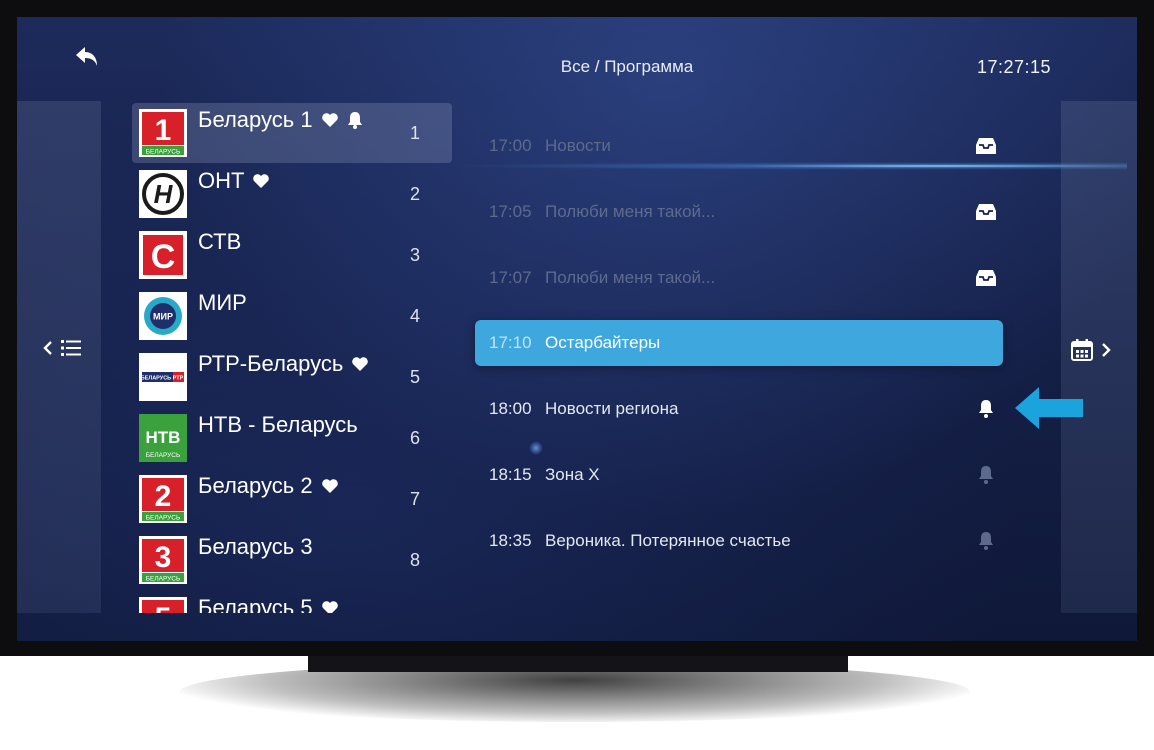 Image resolution: width=1154 pixels, height=750 pixels. Describe the element at coordinates (510, 342) in the screenshot. I see `program-time: 17:10` at that location.